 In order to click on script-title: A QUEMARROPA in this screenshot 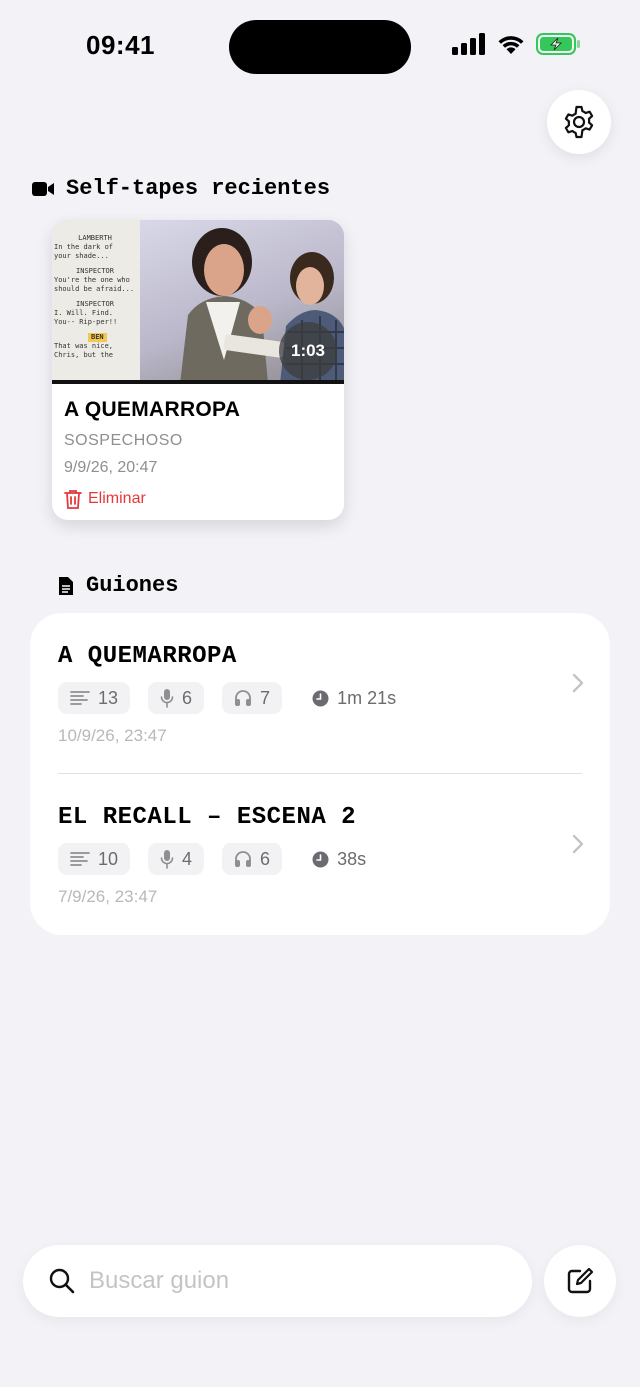, I will do `click(147, 656)`.